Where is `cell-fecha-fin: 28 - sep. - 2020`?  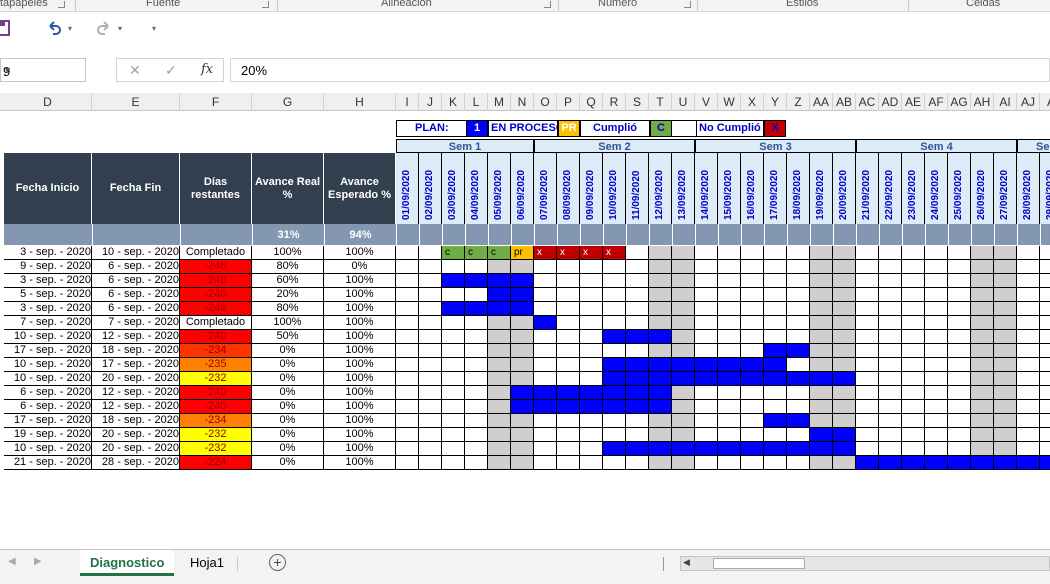
cell-fecha-fin: 28 - sep. - 2020 is located at coordinates (136, 463).